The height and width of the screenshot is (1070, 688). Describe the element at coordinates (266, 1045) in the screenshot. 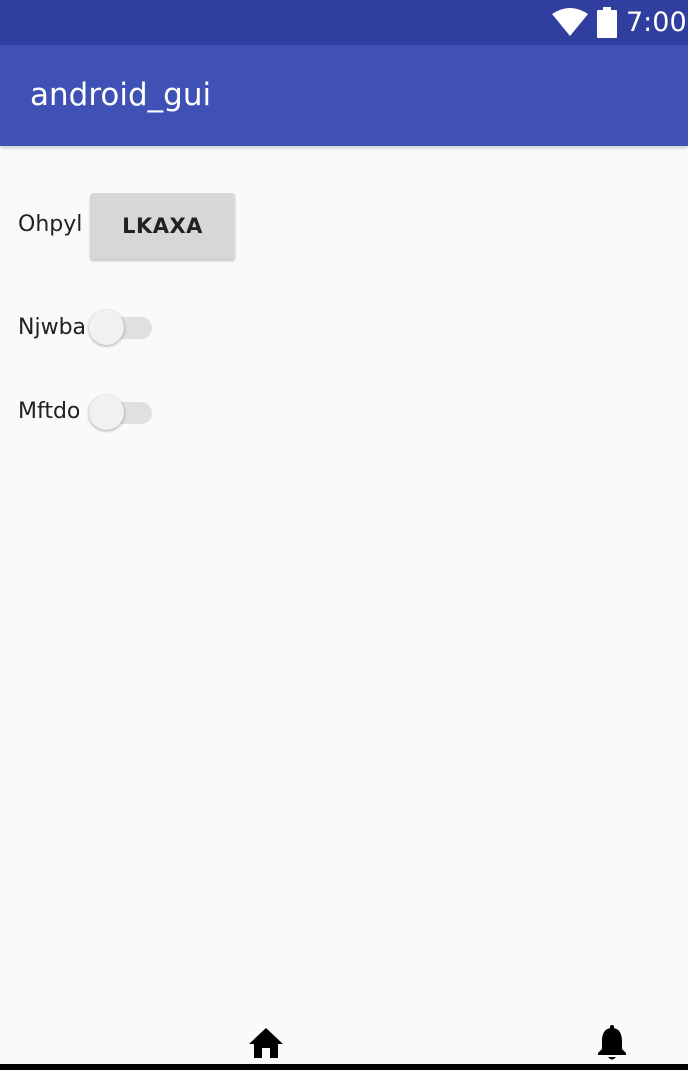

I see `home-icon` at that location.